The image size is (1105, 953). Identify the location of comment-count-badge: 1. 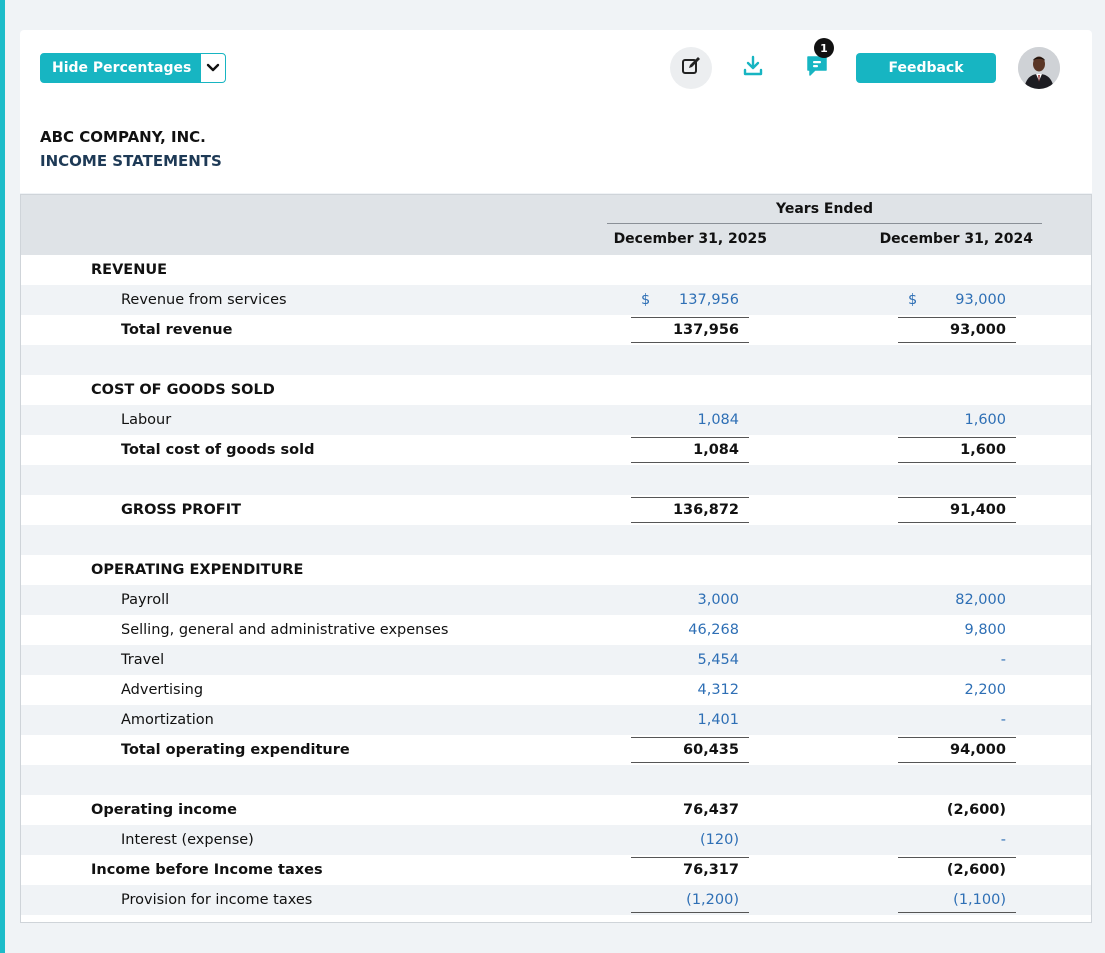
(824, 48).